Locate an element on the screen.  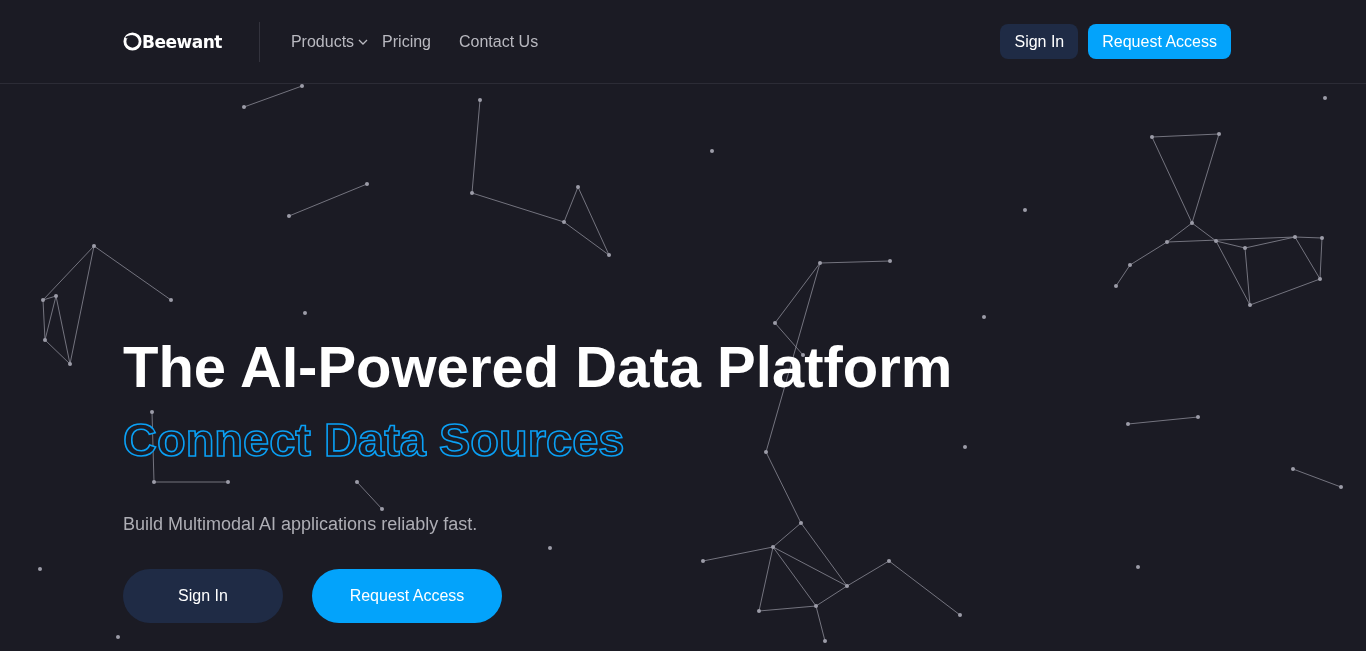
nav-link: Products is located at coordinates (329, 41).